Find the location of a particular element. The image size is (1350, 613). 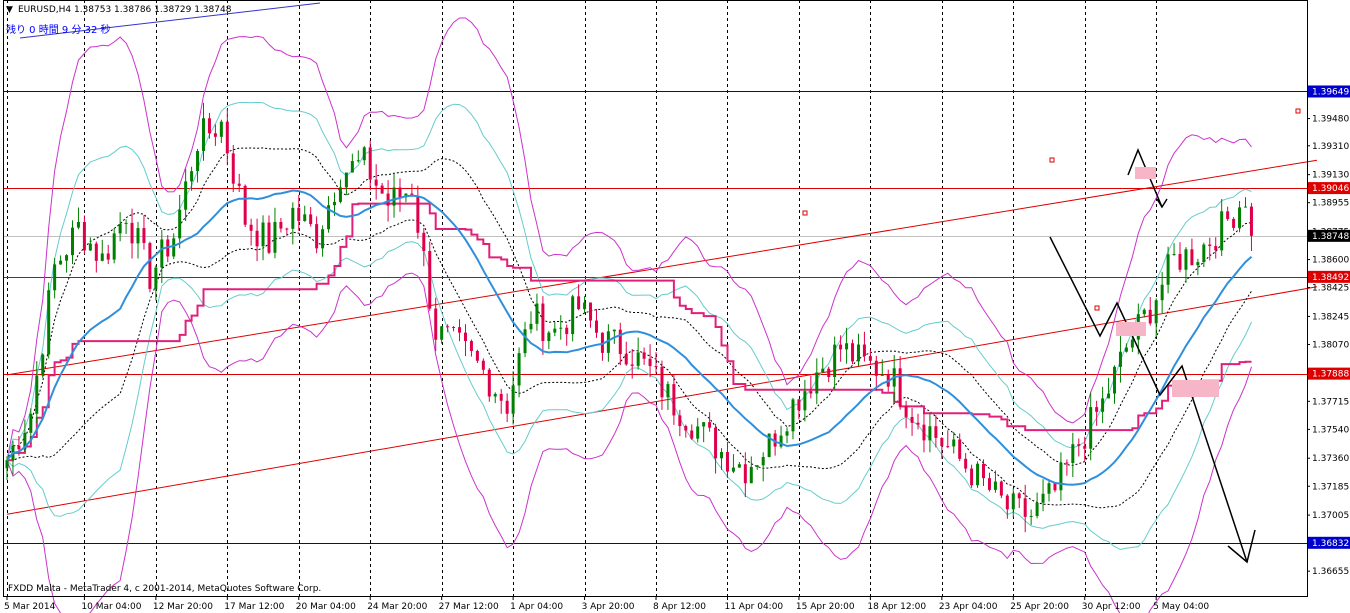

x-tick-label-13: 23 Apr 04:00 is located at coordinates (968, 607).